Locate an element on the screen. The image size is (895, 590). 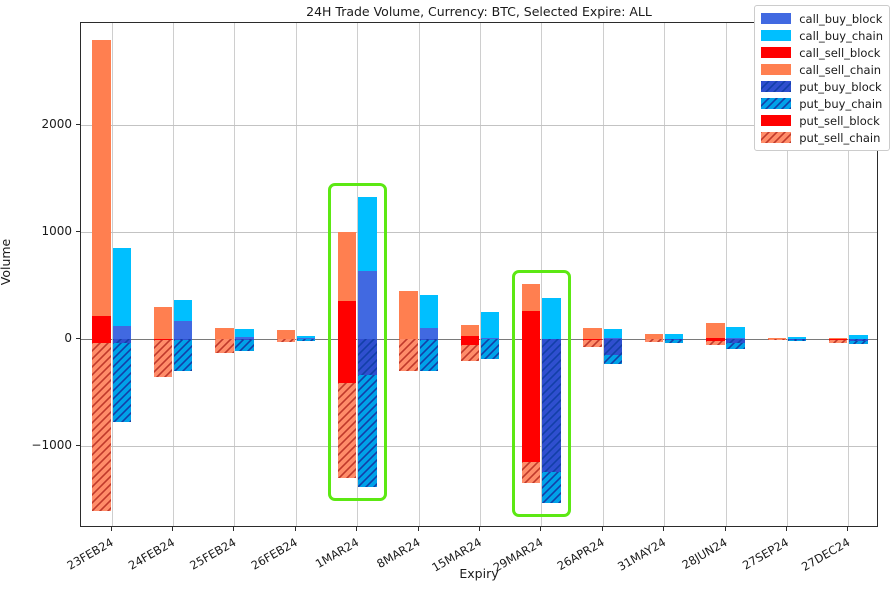
legend-label: call_sell_block is located at coordinates (840, 52).